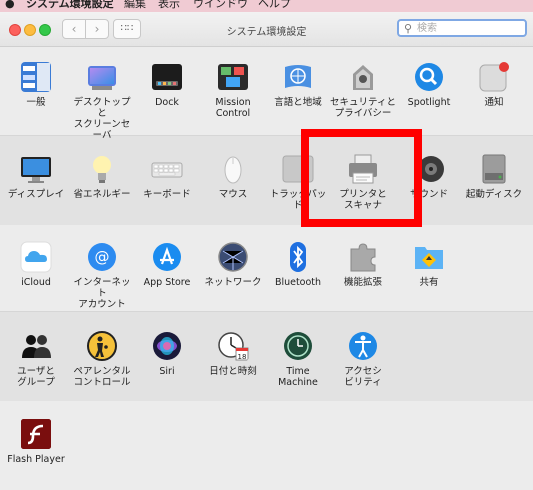  Describe the element at coordinates (167, 102) in the screenshot. I see `pane-label: Dock` at that location.